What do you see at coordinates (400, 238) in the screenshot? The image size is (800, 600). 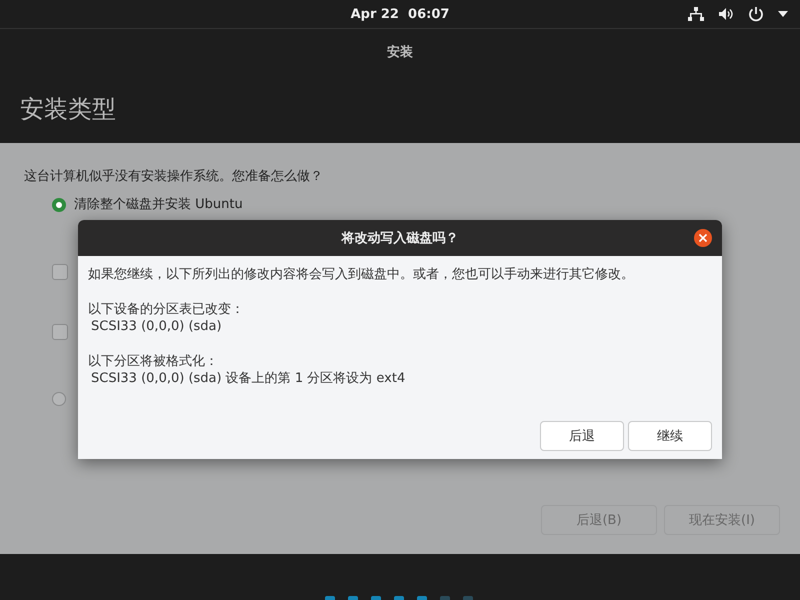 I see `dialog-title: 将改动写入磁盘吗？` at bounding box center [400, 238].